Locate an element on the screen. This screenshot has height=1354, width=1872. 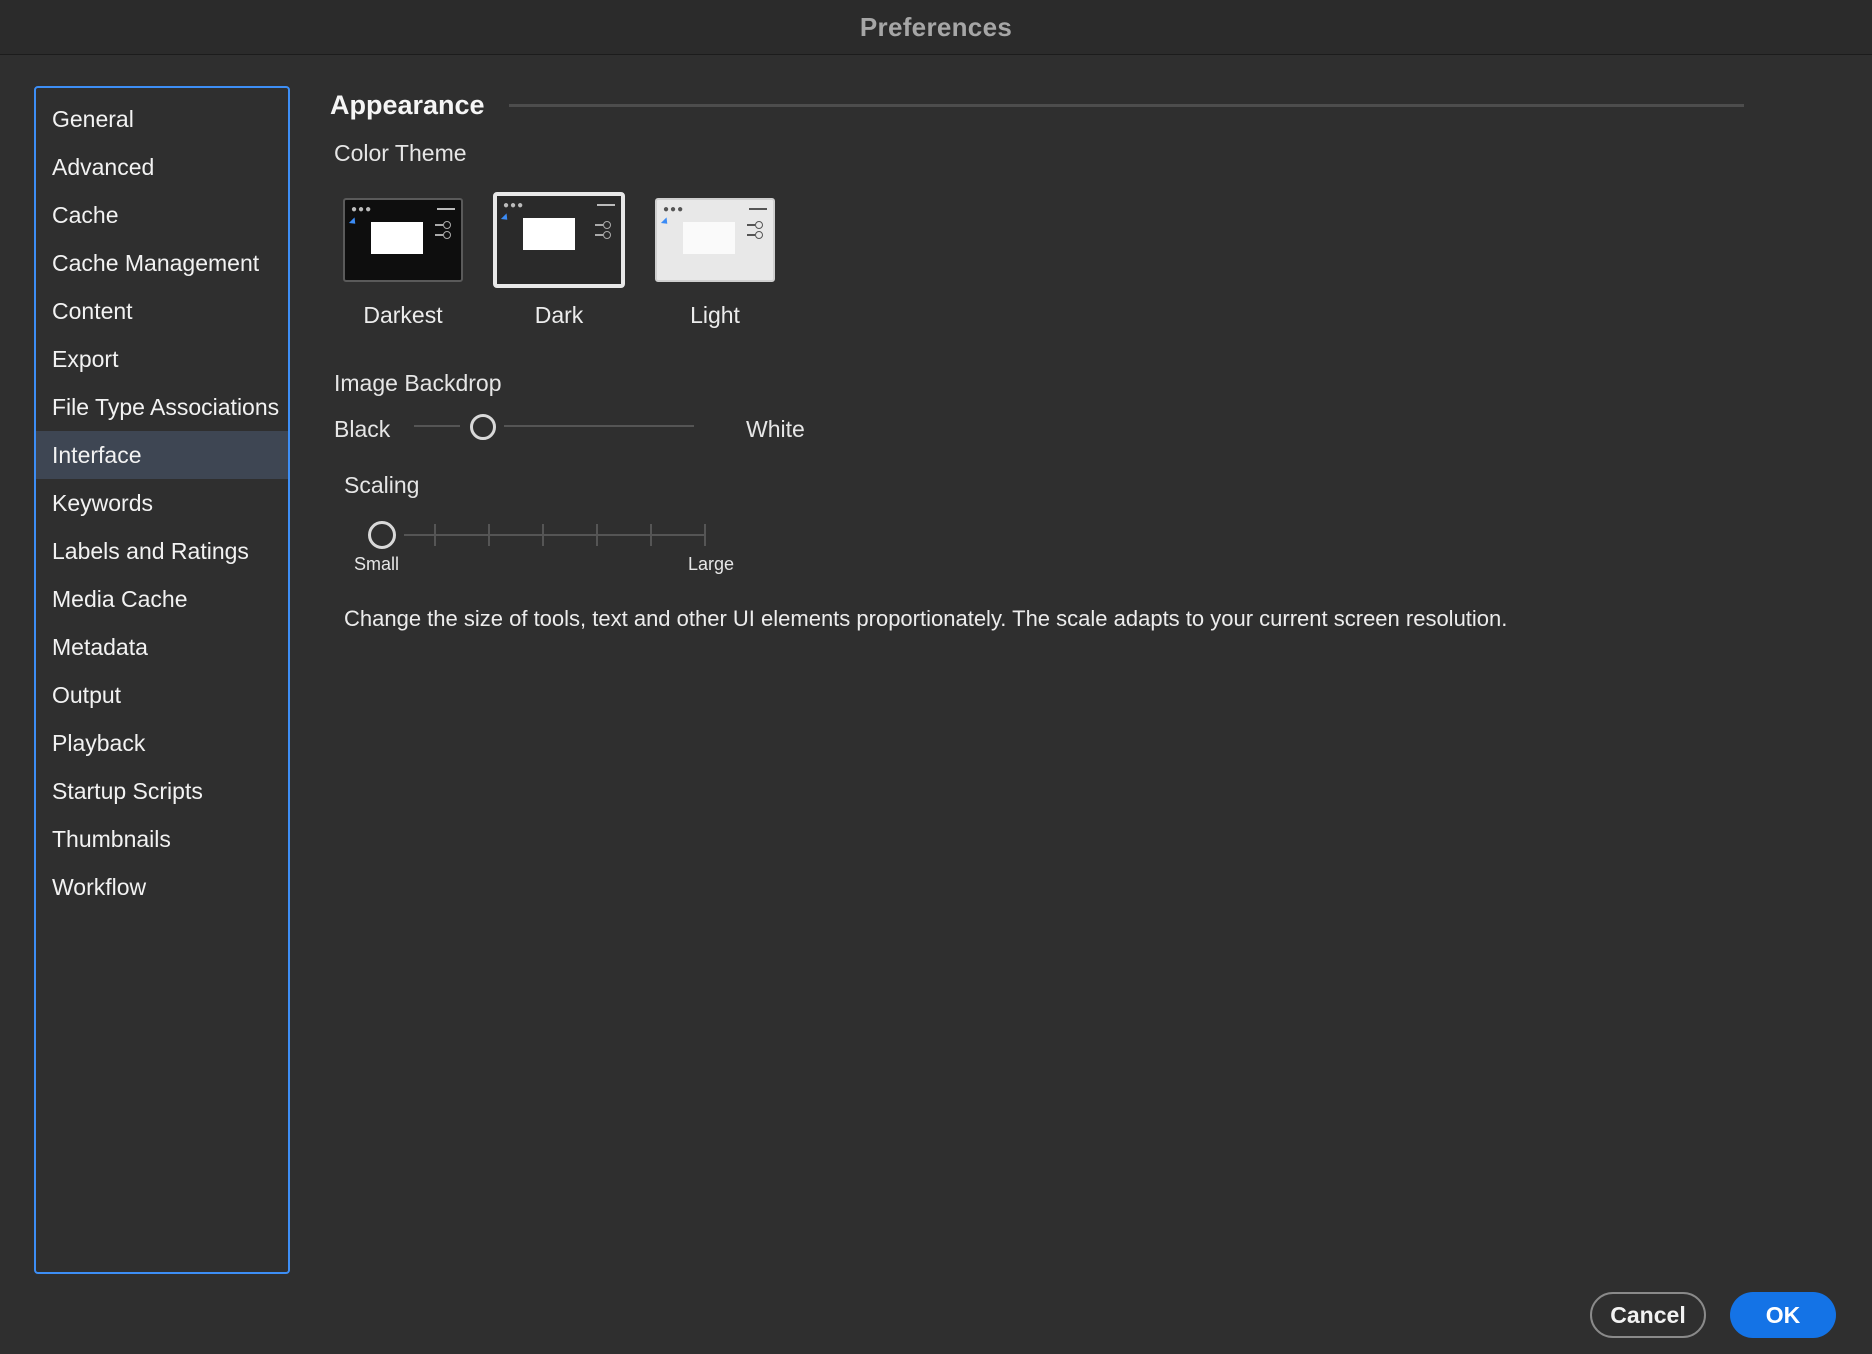
cancel-button: Cancel is located at coordinates (1648, 1315).